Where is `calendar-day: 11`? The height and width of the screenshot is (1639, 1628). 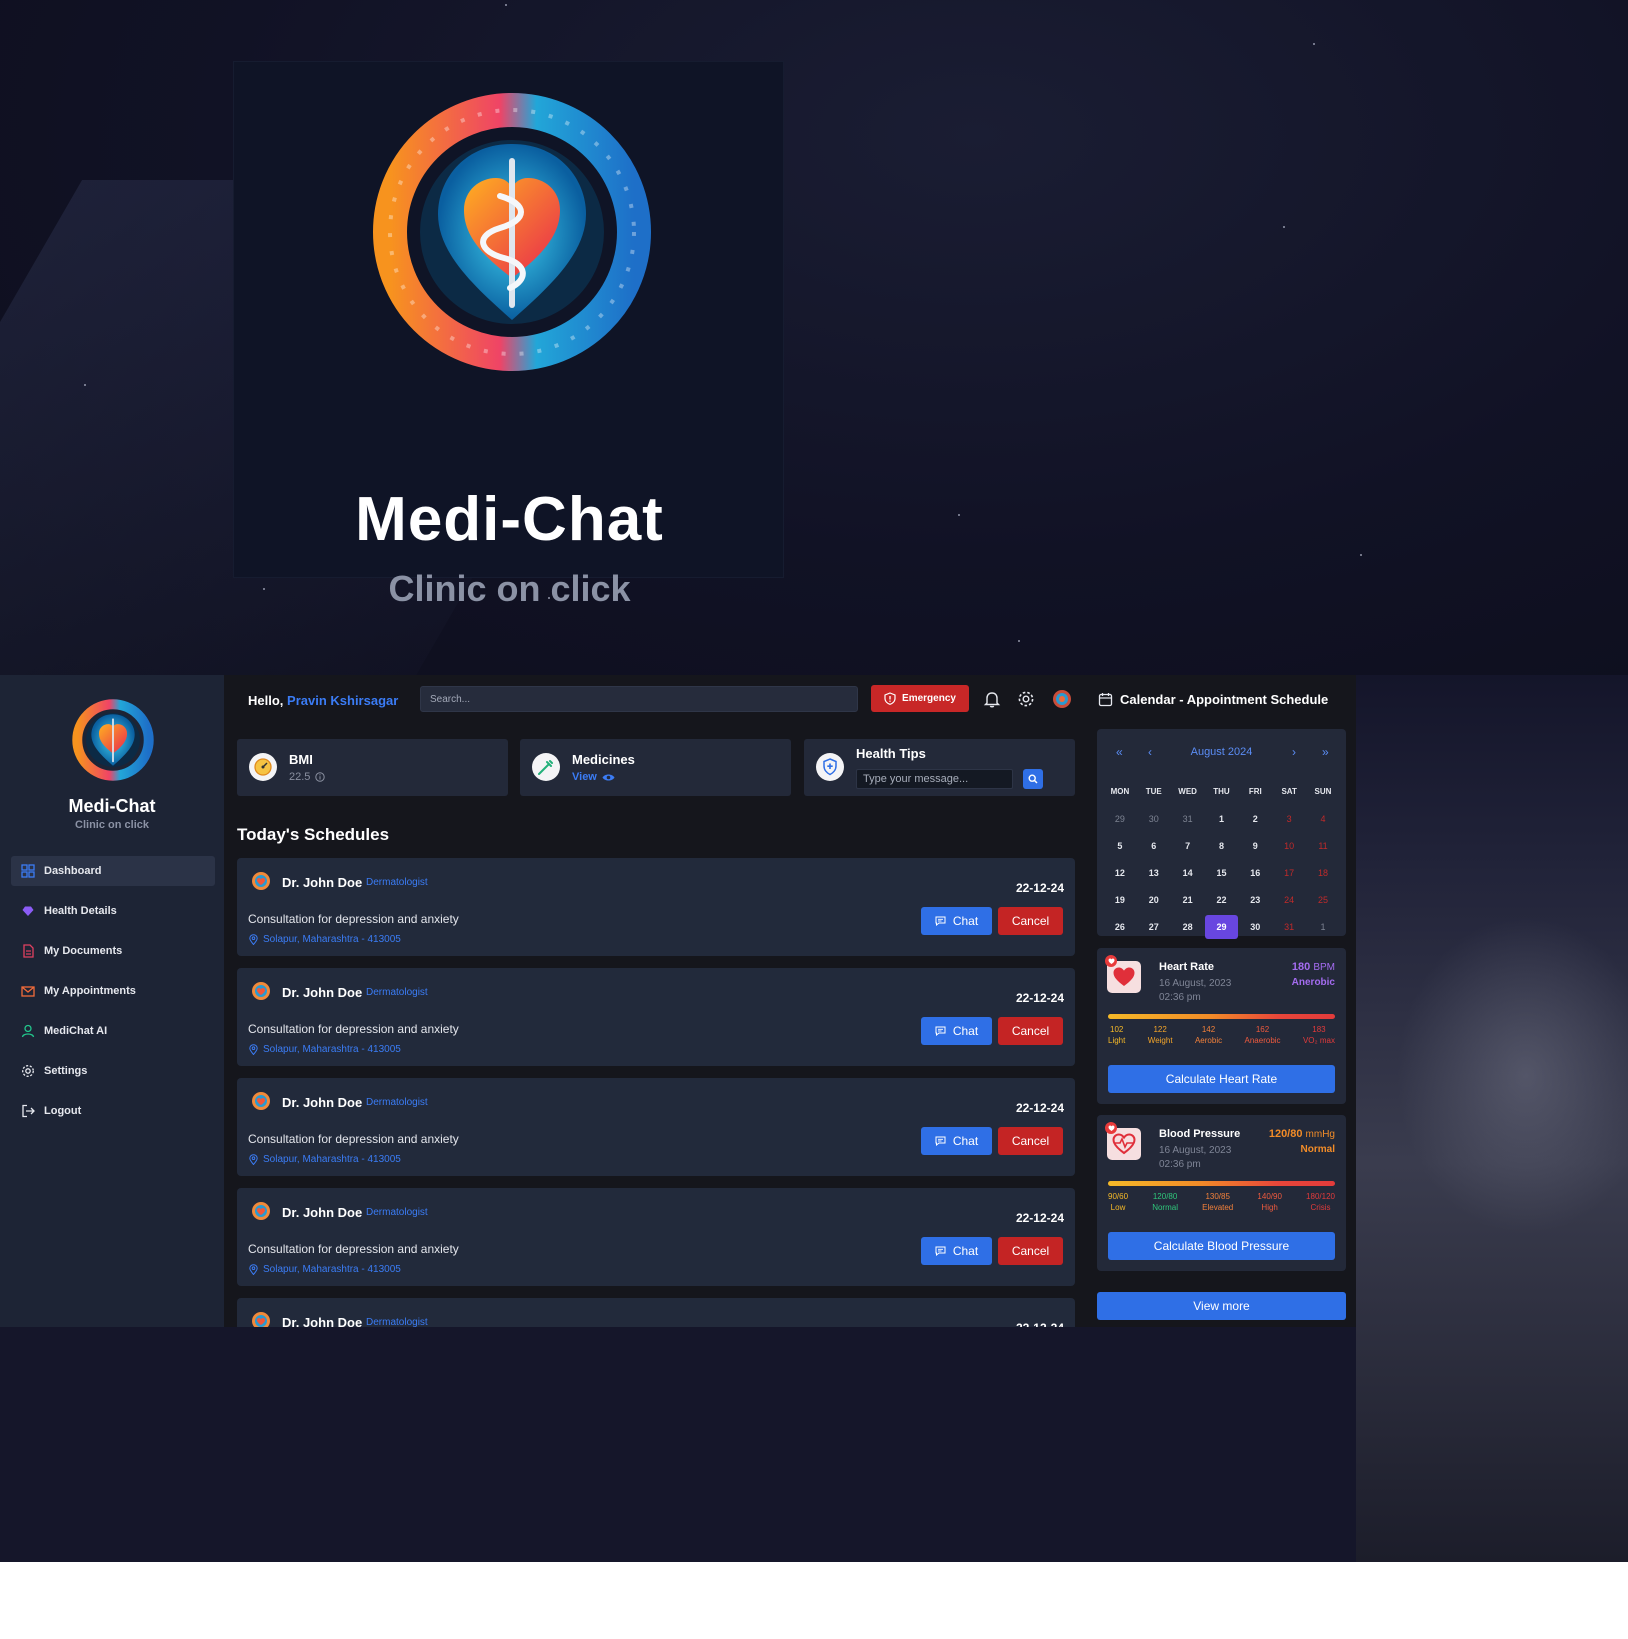
calendar-day: 11 is located at coordinates (1323, 846).